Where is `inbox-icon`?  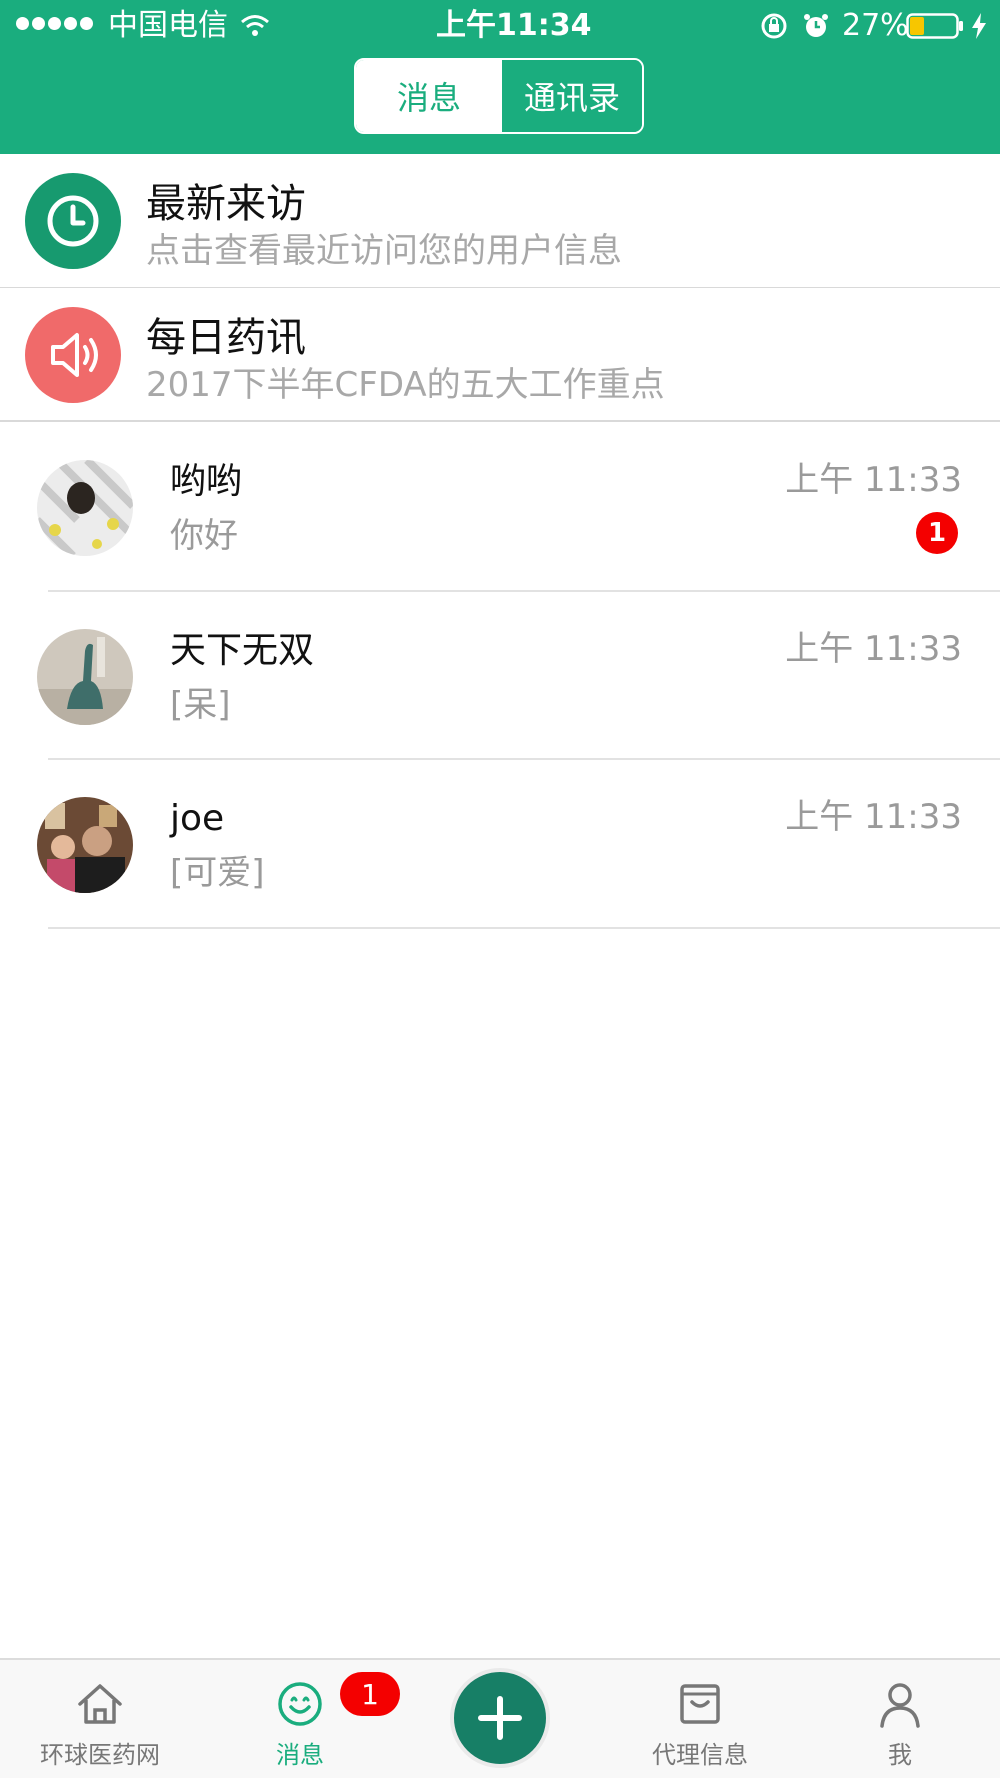 inbox-icon is located at coordinates (700, 1704).